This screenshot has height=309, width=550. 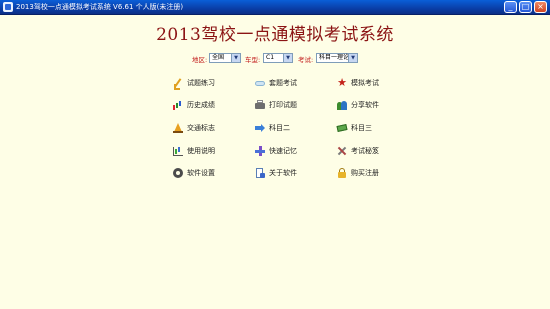 I want to click on menu-item-set-exam: 套题考试, so click(x=276, y=83).